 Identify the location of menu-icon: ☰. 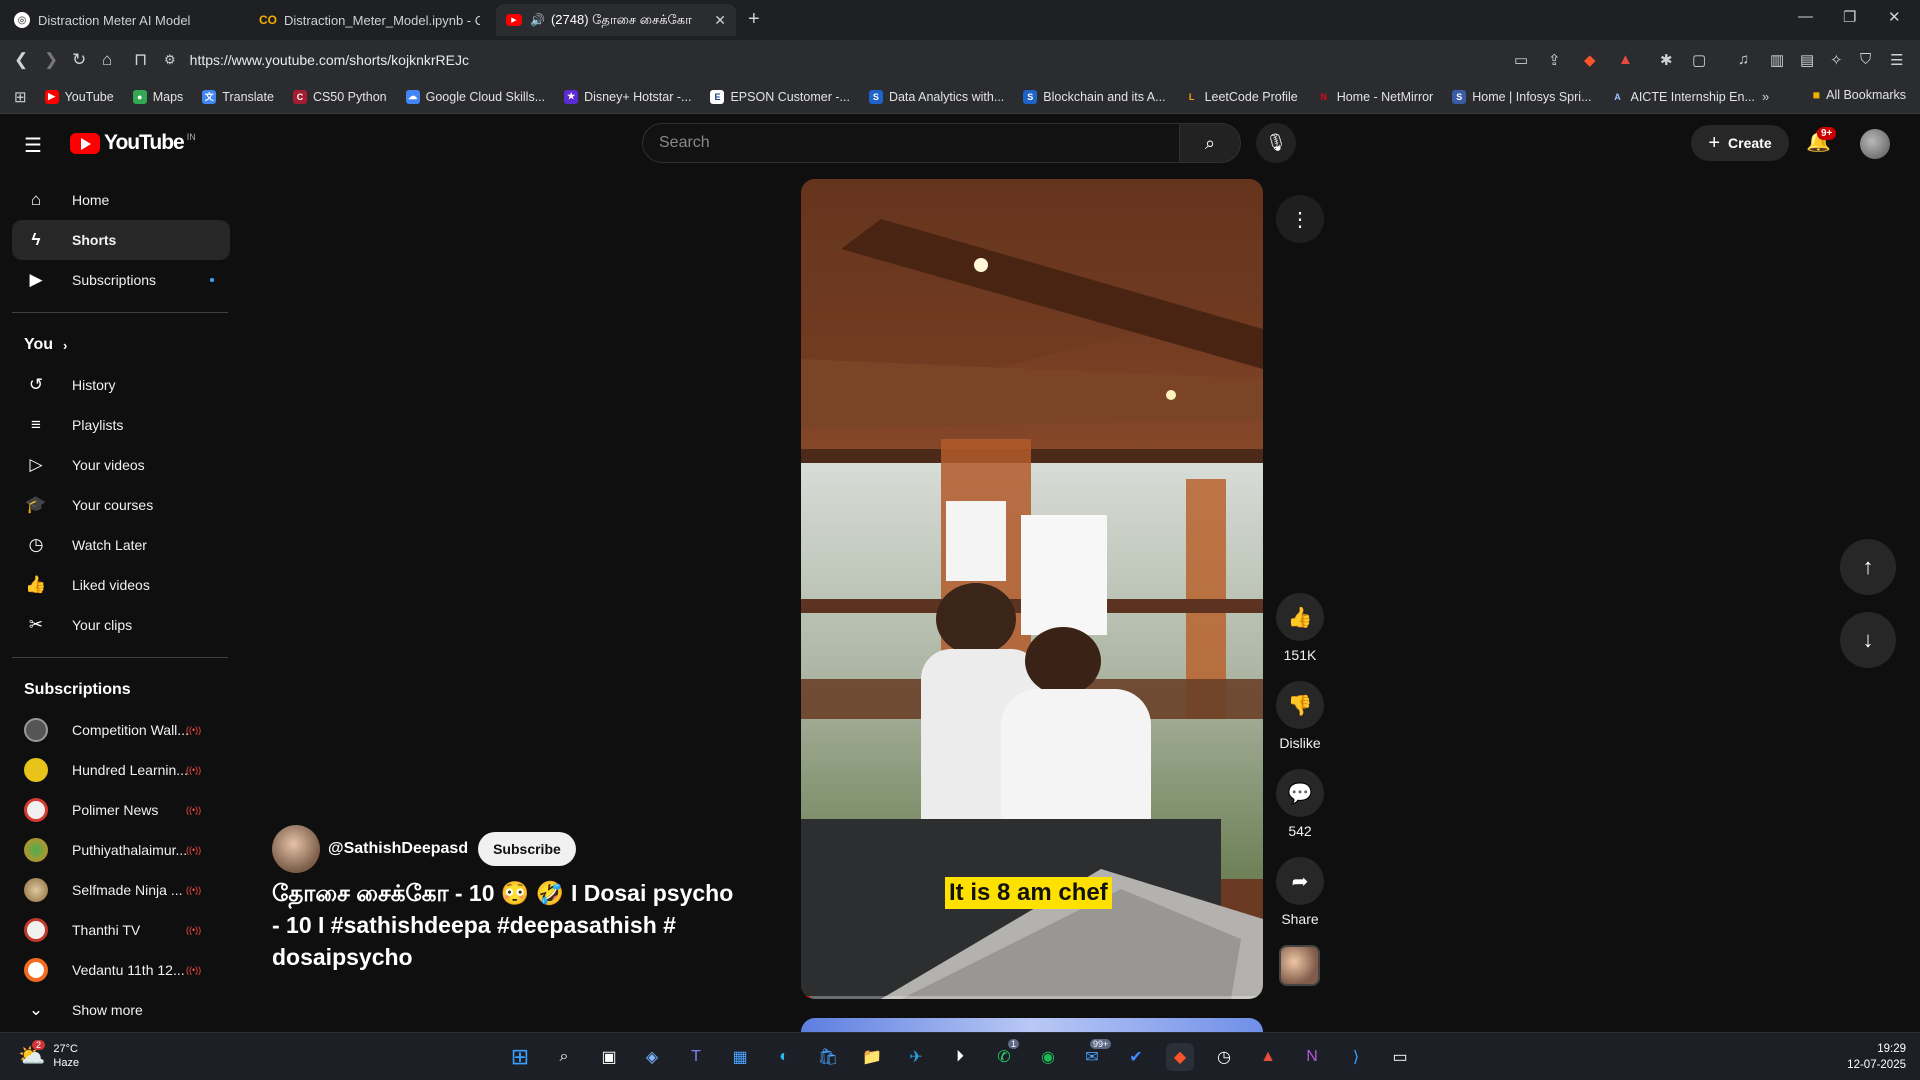
(1896, 60).